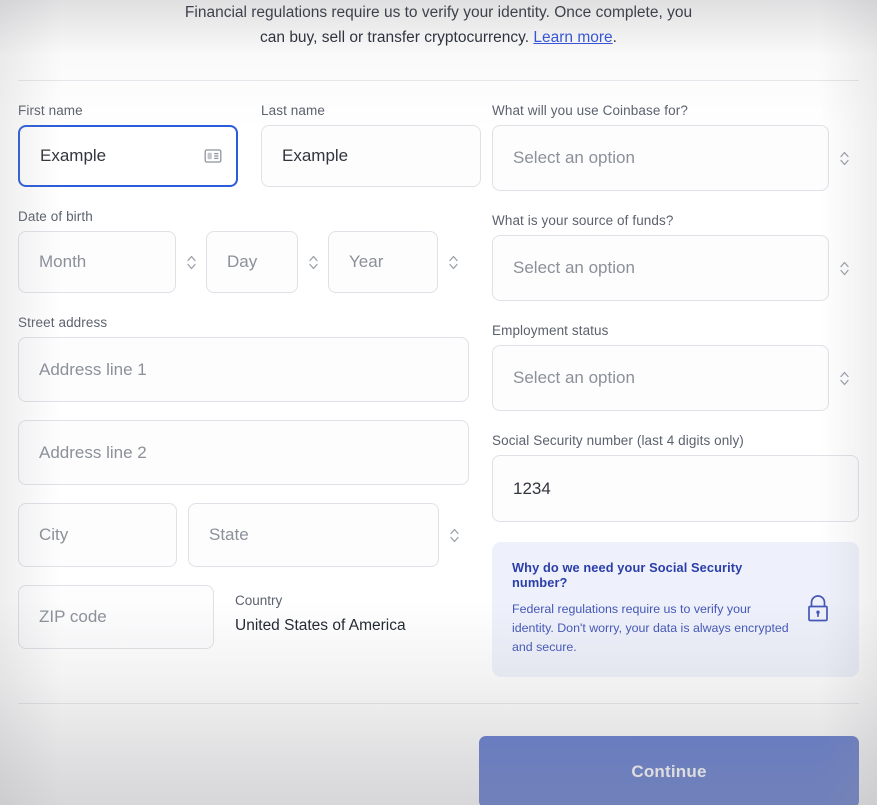  I want to click on street-address-label: Street address, so click(63, 322).